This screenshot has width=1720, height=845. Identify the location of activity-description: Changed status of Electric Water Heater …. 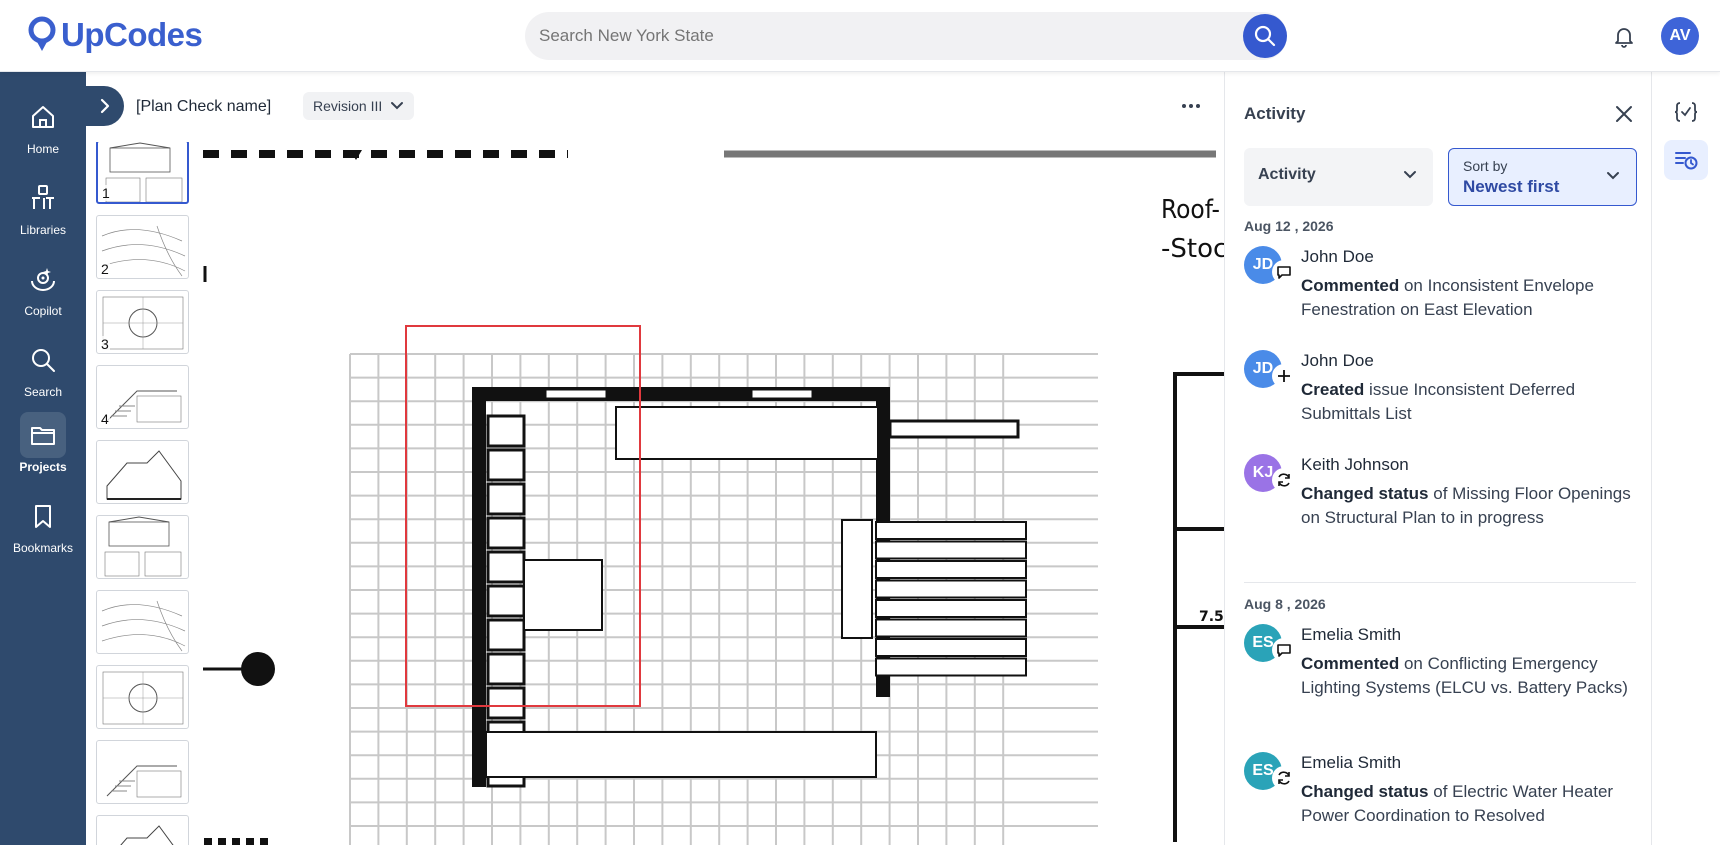
(1466, 804).